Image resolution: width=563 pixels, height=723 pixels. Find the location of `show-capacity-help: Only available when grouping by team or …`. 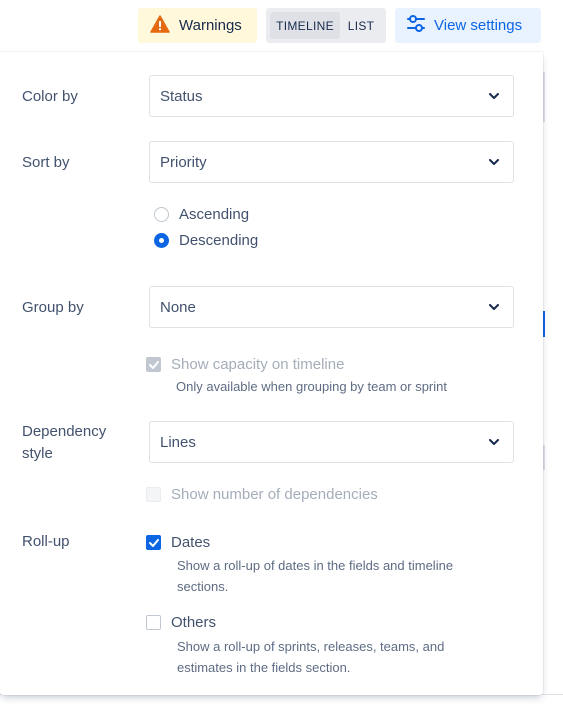

show-capacity-help: Only available when grouping by team or … is located at coordinates (311, 386).